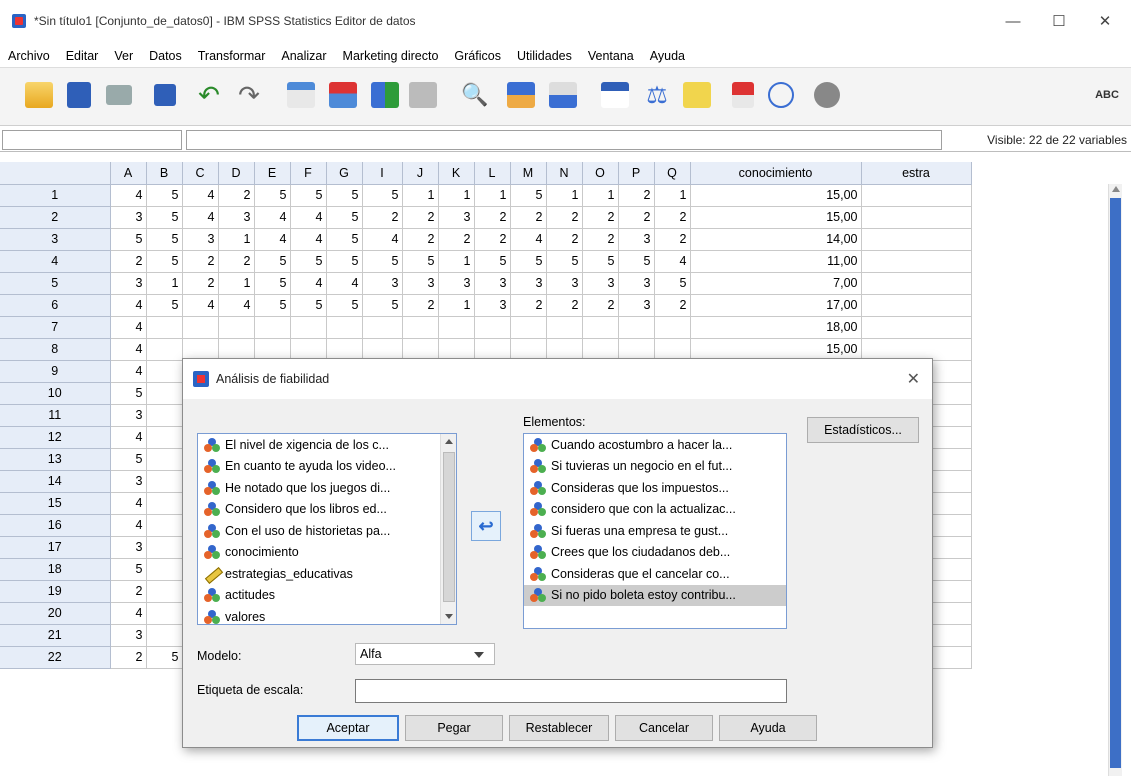 The height and width of the screenshot is (776, 1131). Describe the element at coordinates (1116, 189) in the screenshot. I see `scroll-up-icon` at that location.